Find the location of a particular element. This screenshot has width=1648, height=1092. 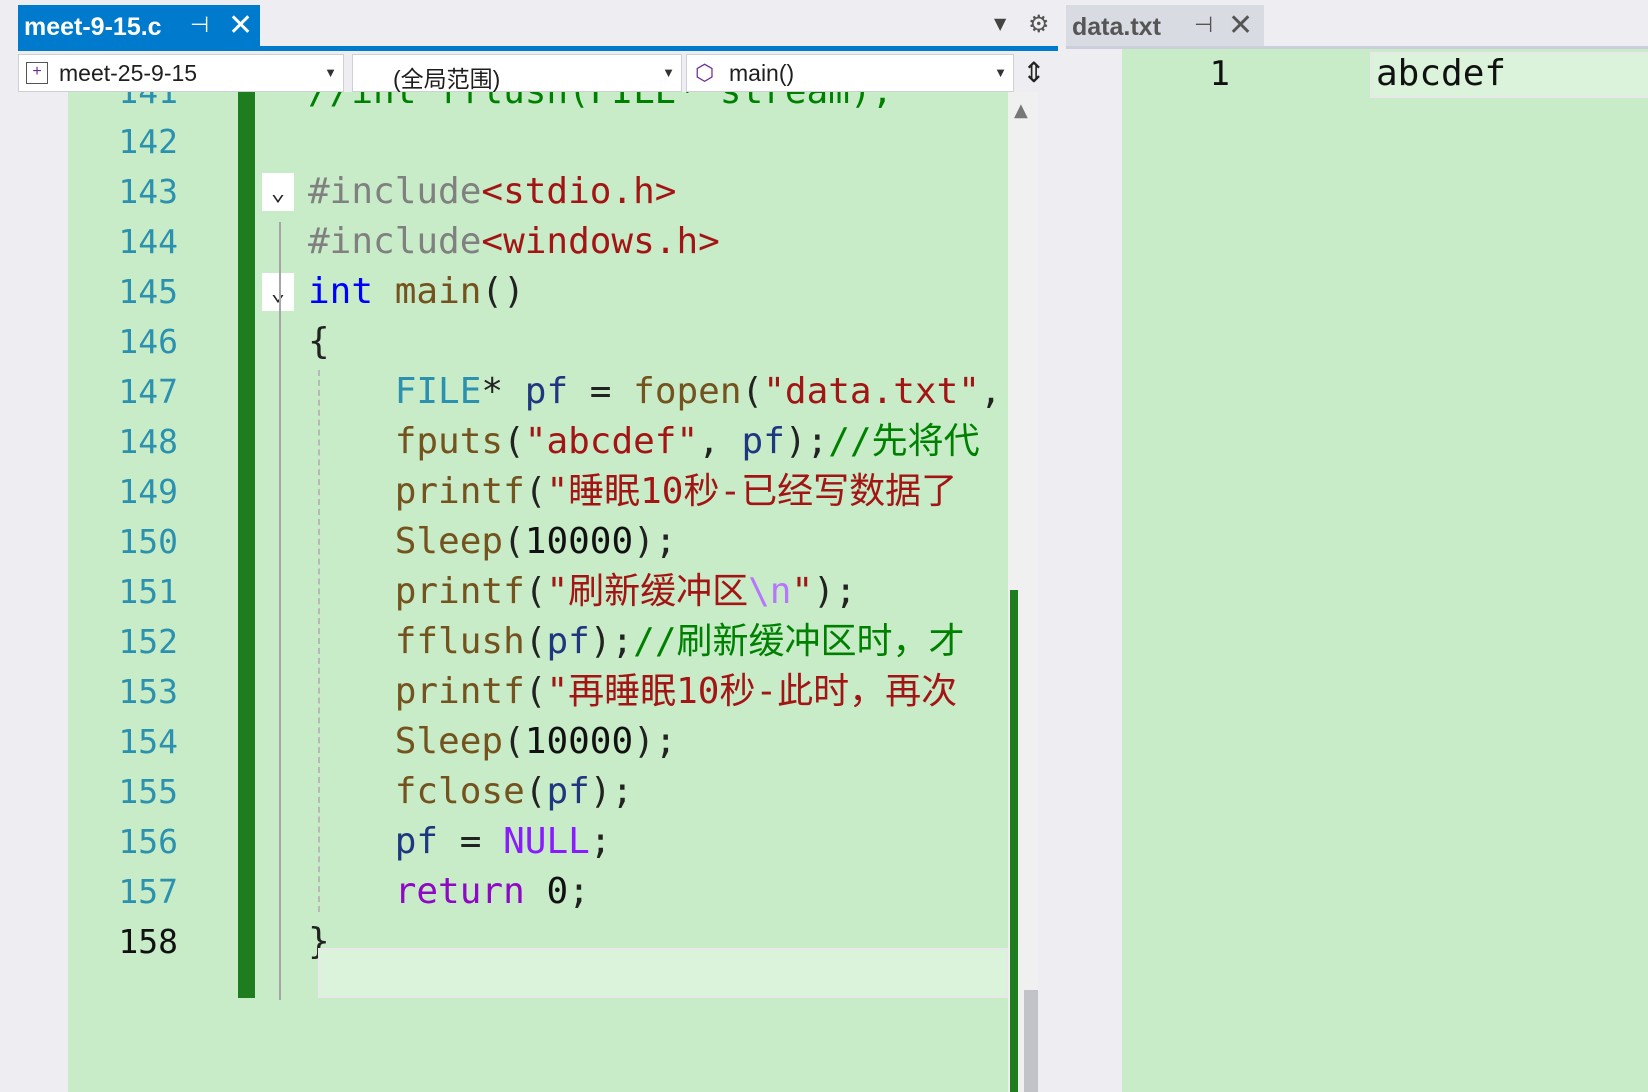

line-number: 141 is located at coordinates (123, 105).